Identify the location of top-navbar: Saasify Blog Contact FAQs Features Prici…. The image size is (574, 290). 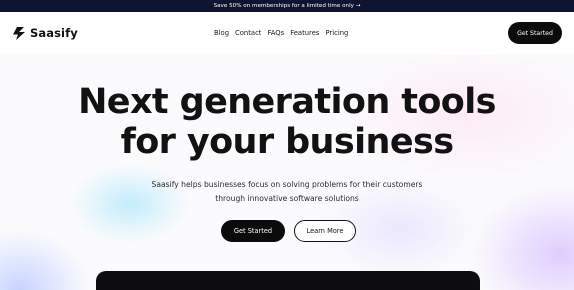
(287, 33).